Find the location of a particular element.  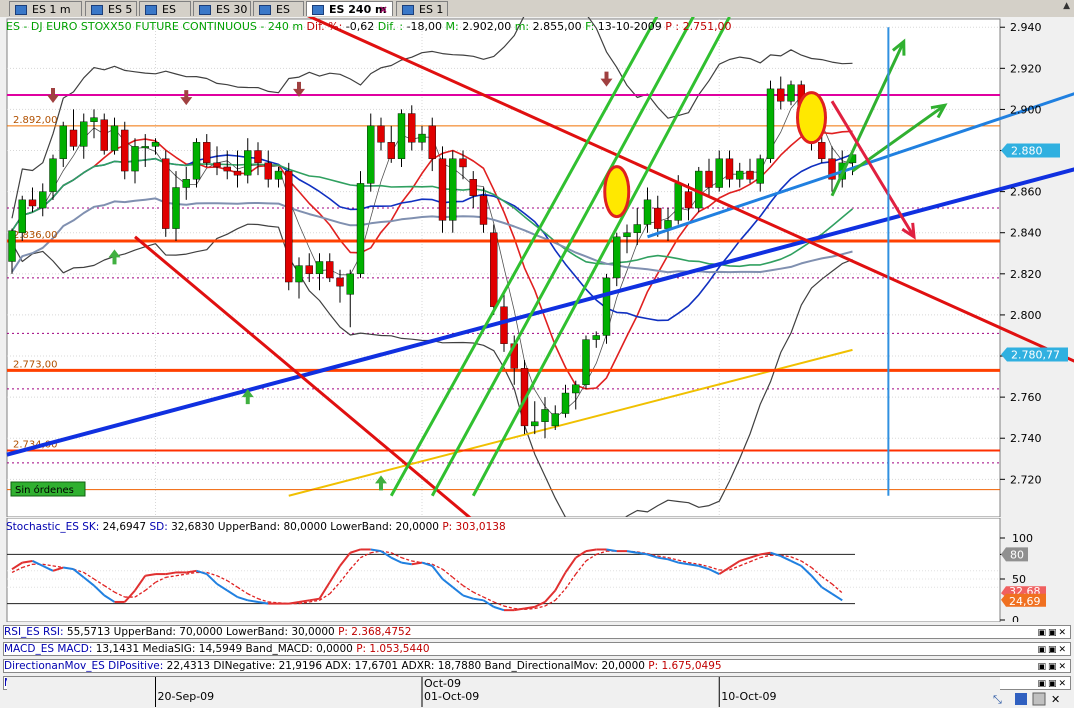

indicator-p-value: P: 1.675,0495 is located at coordinates (685, 666).